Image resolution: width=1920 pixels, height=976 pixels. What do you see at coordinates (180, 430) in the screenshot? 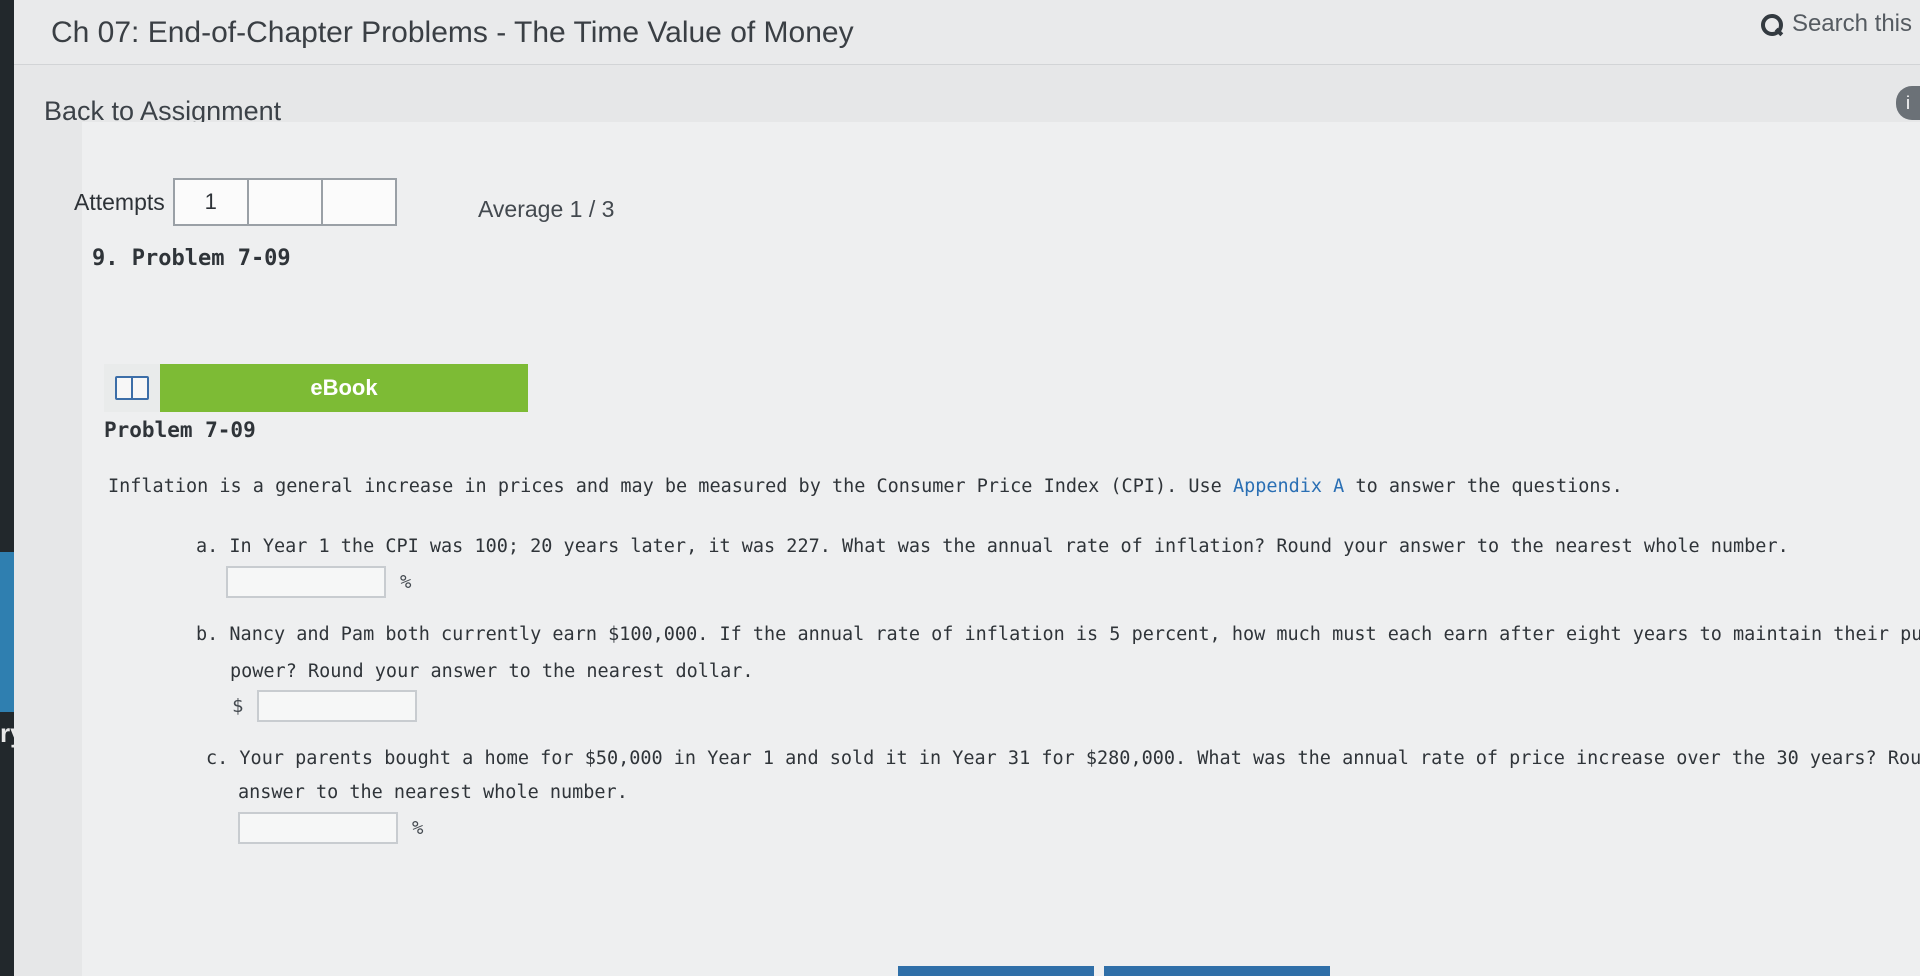
I see `problem-heading: Problem 7-09` at bounding box center [180, 430].